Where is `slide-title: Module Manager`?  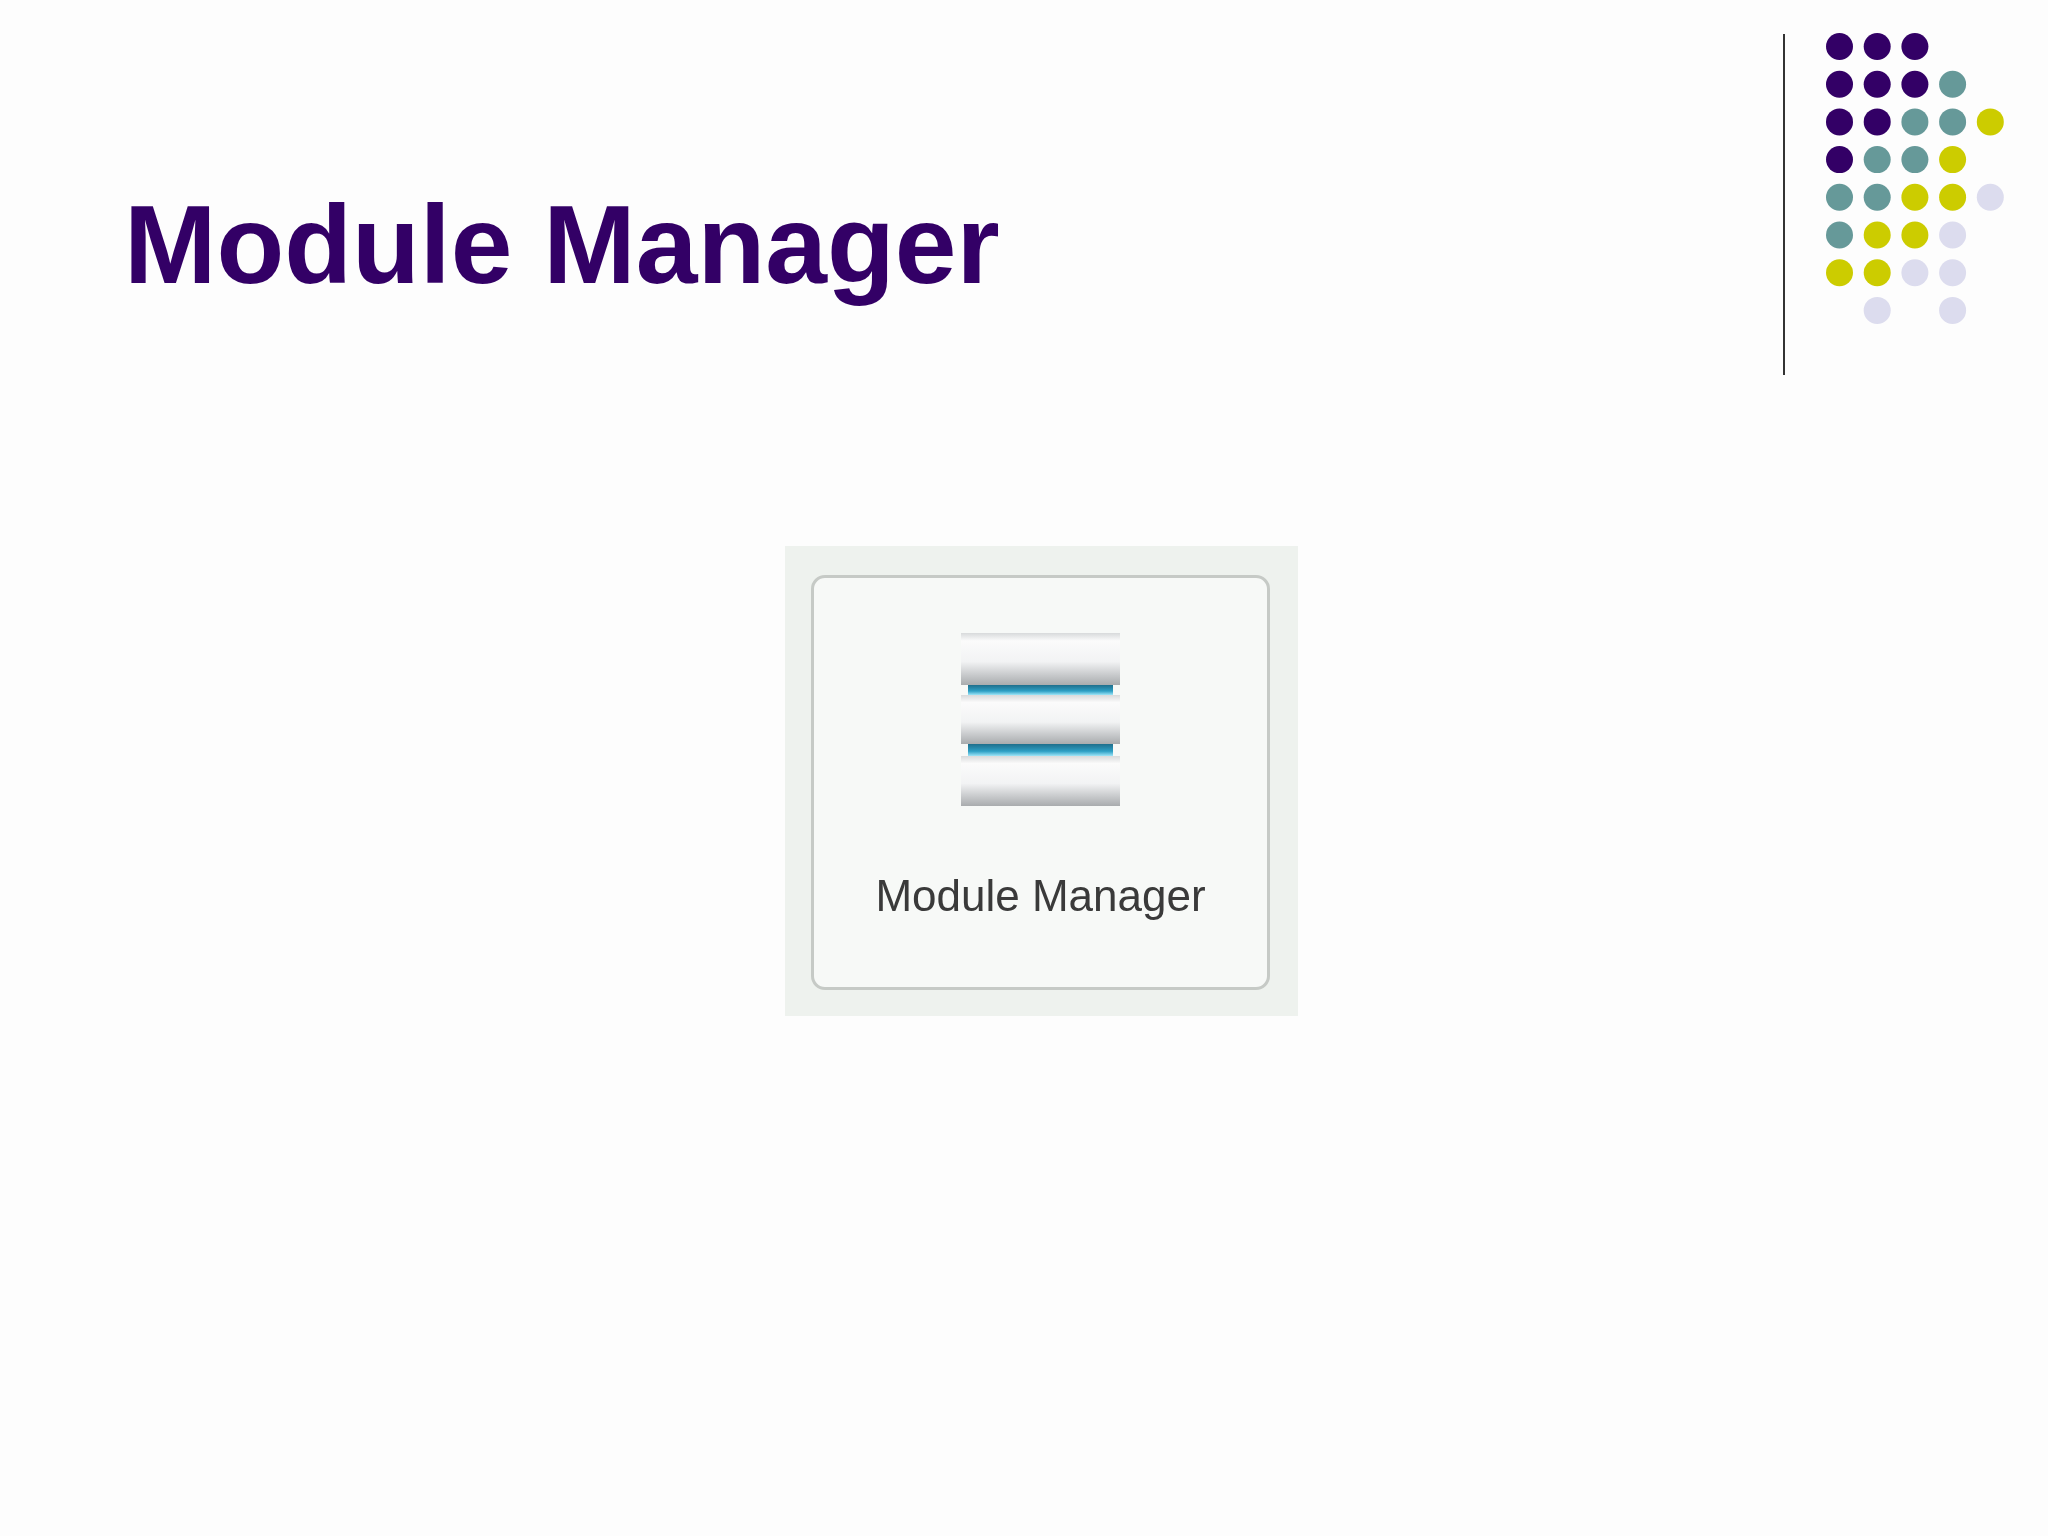
slide-title: Module Manager is located at coordinates (562, 245).